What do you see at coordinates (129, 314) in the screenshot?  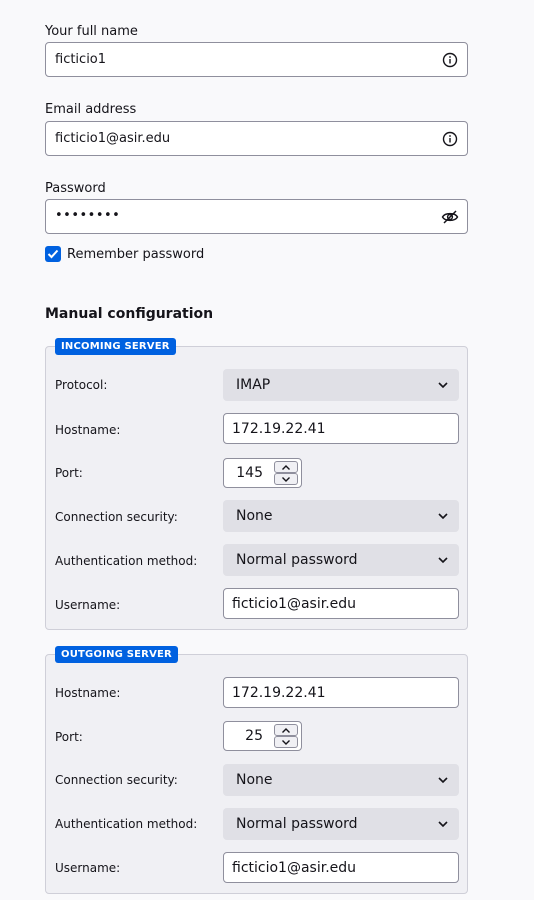 I see `manual-configuration-heading: Manual configuration` at bounding box center [129, 314].